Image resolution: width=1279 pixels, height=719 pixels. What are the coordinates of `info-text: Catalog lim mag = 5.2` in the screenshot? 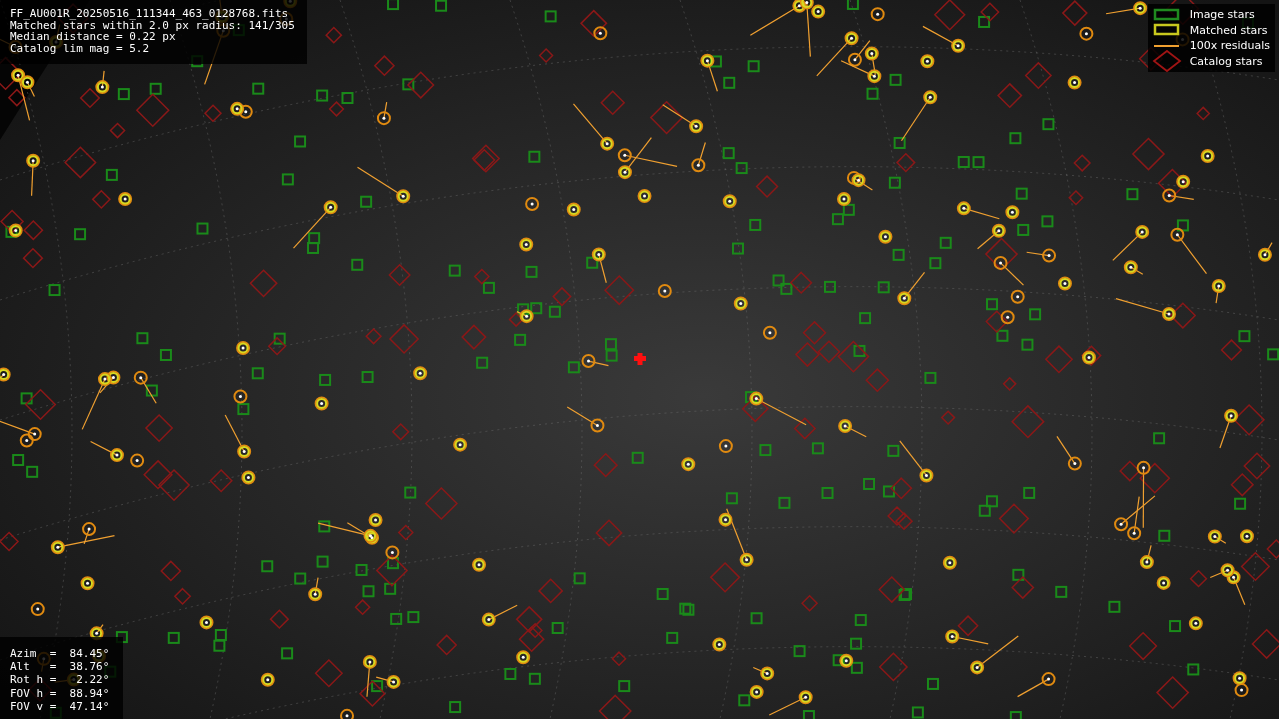 It's located at (80, 48).